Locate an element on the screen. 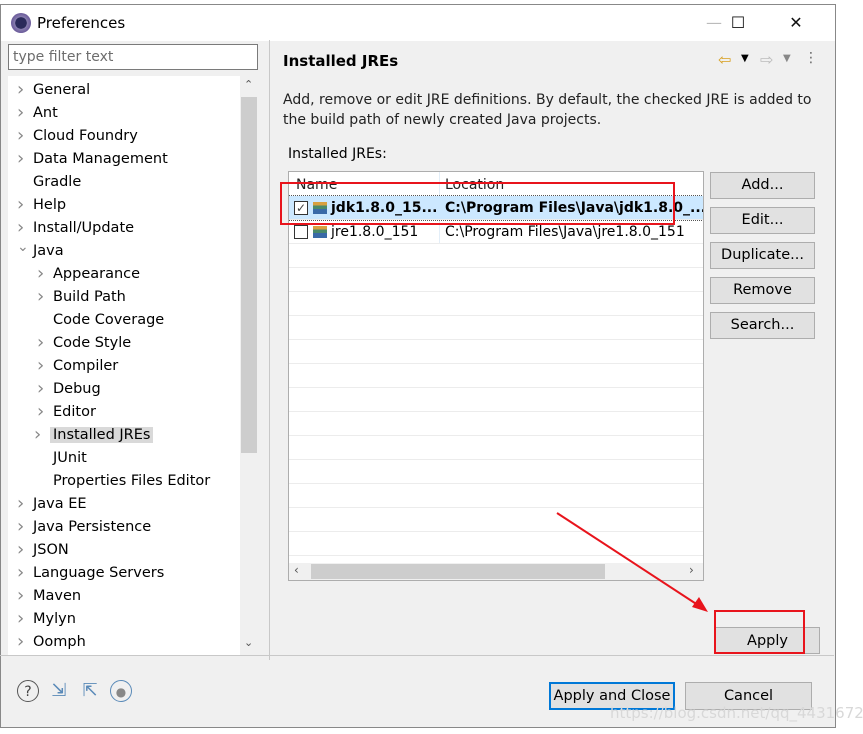 This screenshot has width=863, height=734. annotation-arrow is located at coordinates (632, 562).